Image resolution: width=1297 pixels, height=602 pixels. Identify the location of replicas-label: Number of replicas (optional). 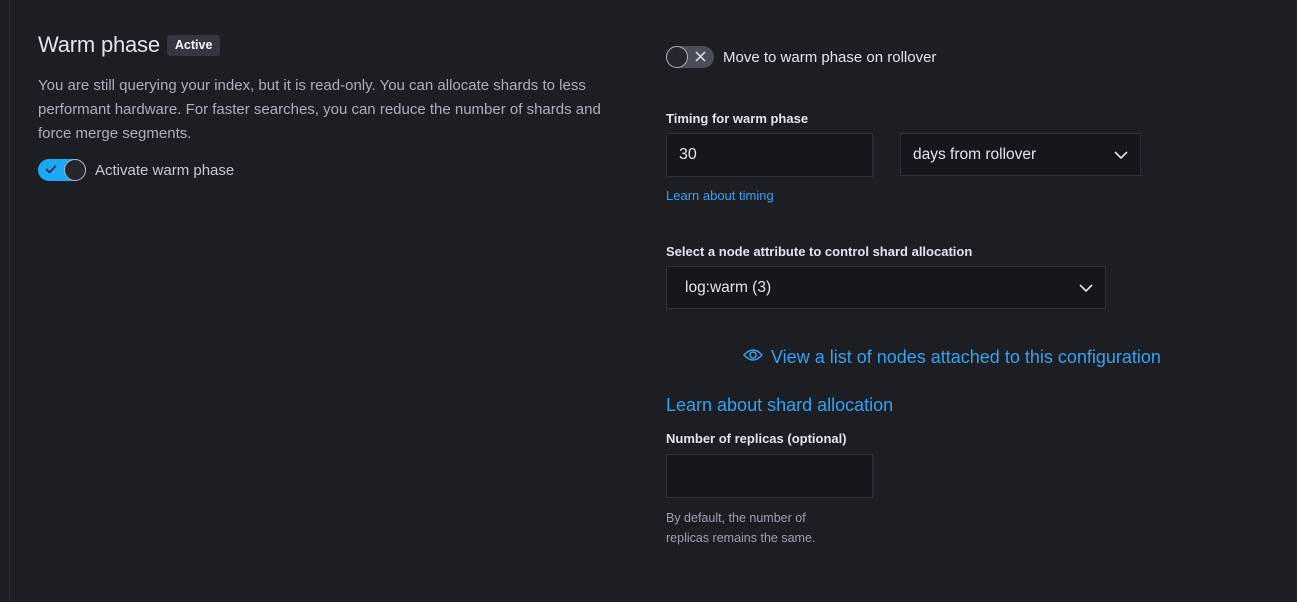
(756, 438).